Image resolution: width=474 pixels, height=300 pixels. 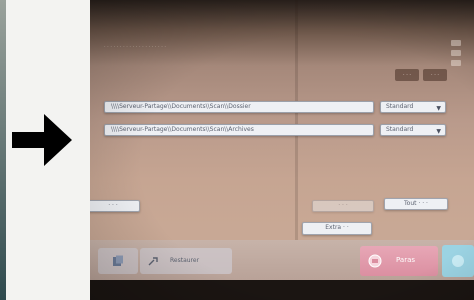 What do you see at coordinates (296, 120) in the screenshot?
I see `screen-divider` at bounding box center [296, 120].